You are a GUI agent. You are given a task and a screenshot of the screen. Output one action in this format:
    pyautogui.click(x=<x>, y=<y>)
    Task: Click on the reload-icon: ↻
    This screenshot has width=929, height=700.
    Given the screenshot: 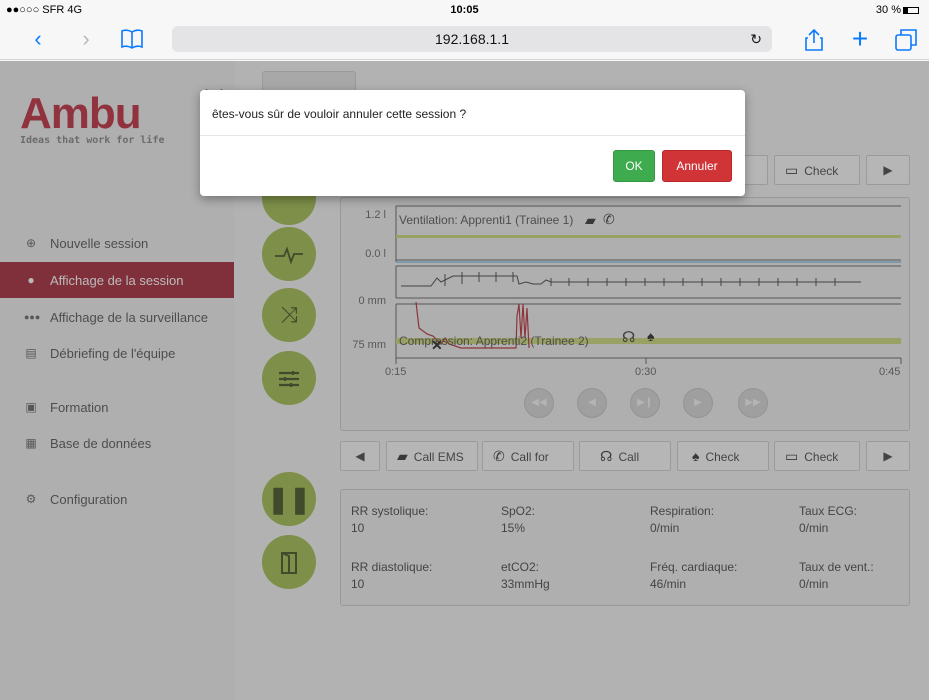 What is the action you would take?
    pyautogui.click(x=756, y=39)
    